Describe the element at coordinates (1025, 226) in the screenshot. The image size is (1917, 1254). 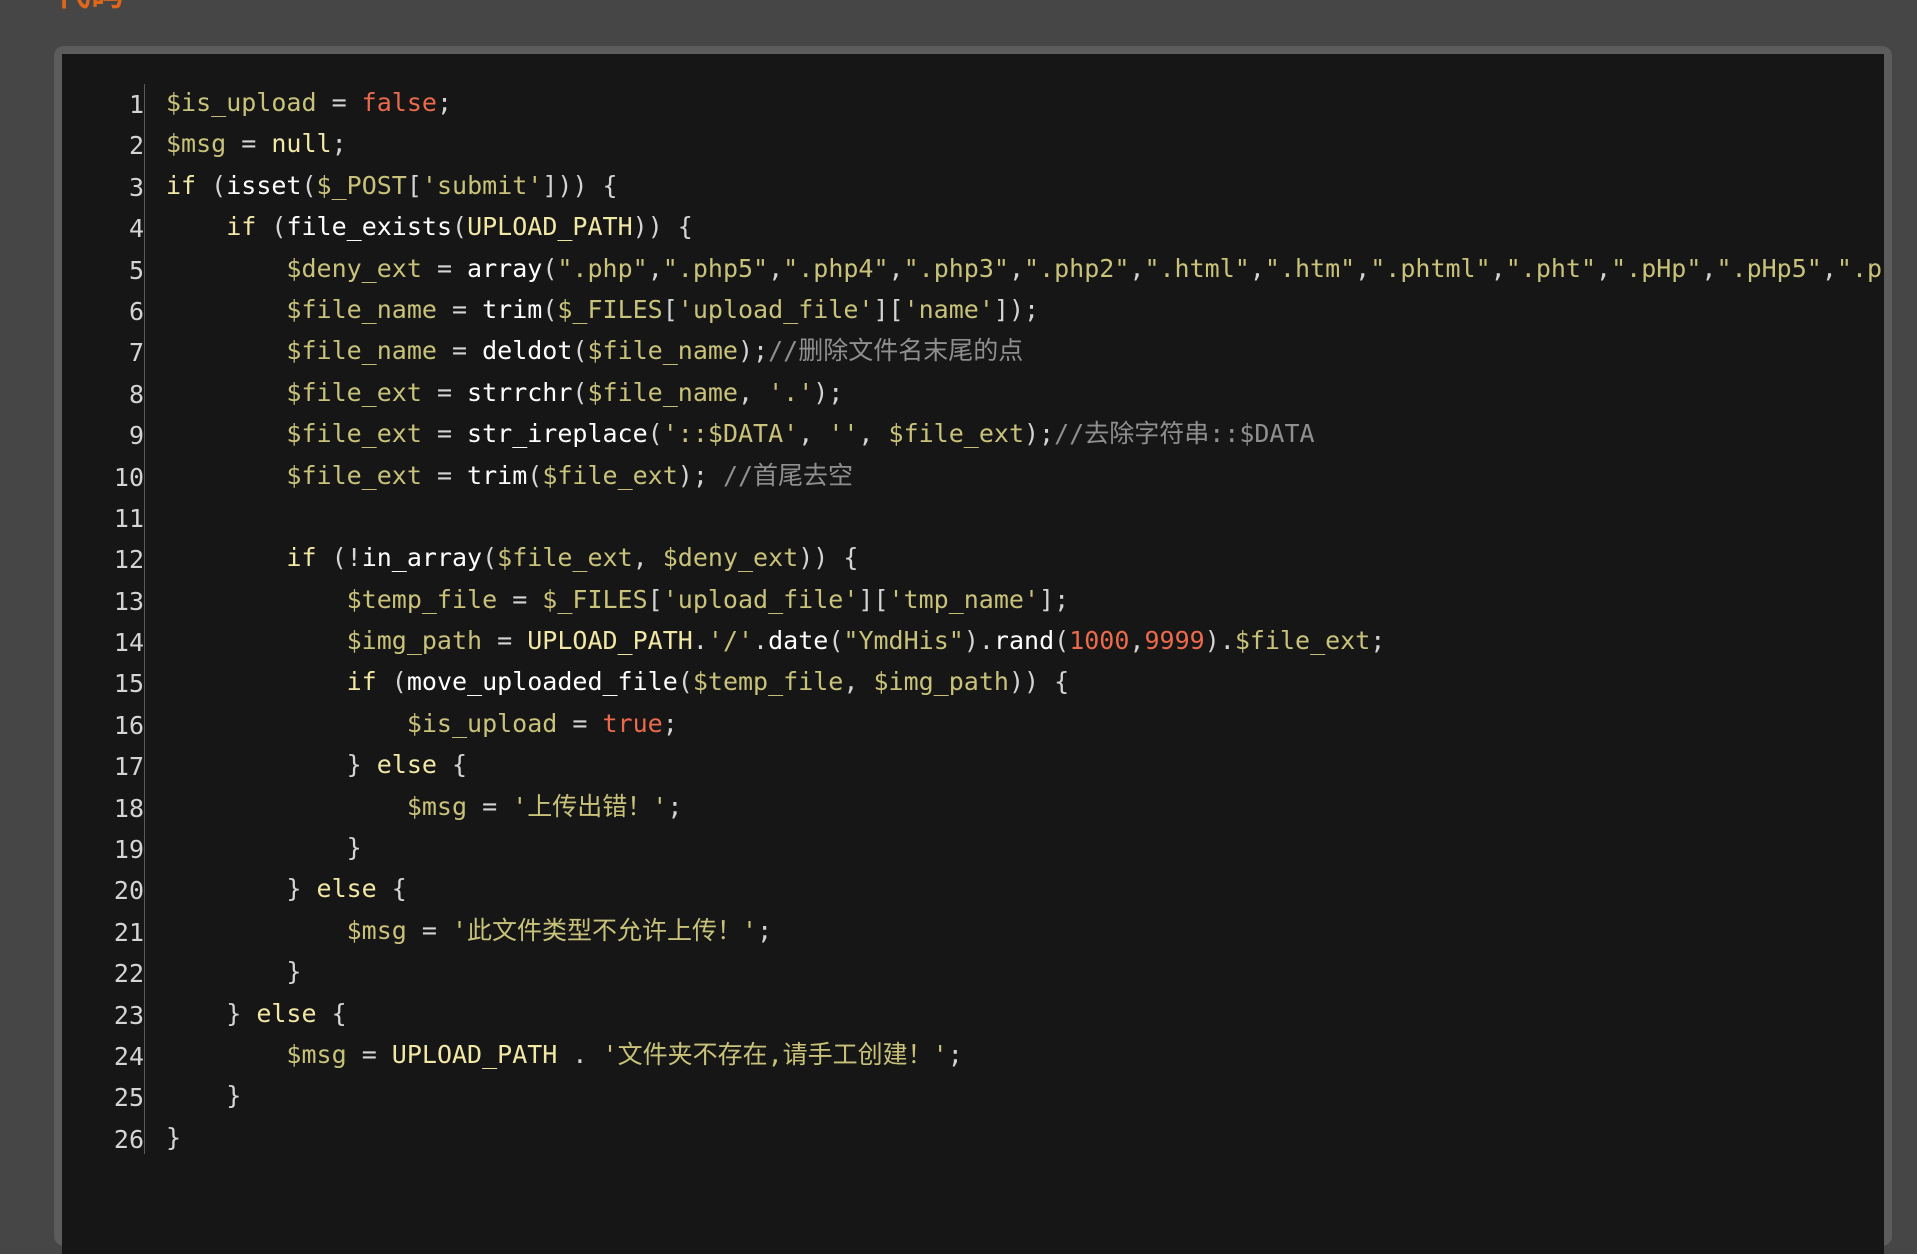
I see `code-line: if (file_exists(UPLOAD_PATH)) {` at that location.